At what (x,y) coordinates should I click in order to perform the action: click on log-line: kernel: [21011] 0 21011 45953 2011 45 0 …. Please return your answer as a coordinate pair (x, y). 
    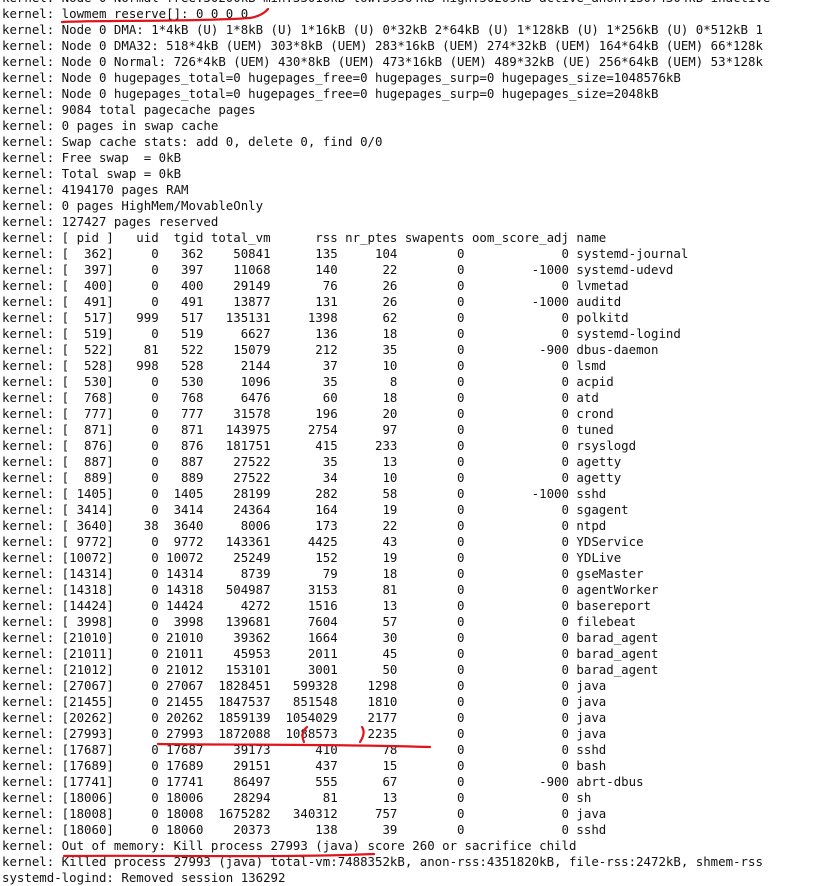
    Looking at the image, I should click on (330, 653).